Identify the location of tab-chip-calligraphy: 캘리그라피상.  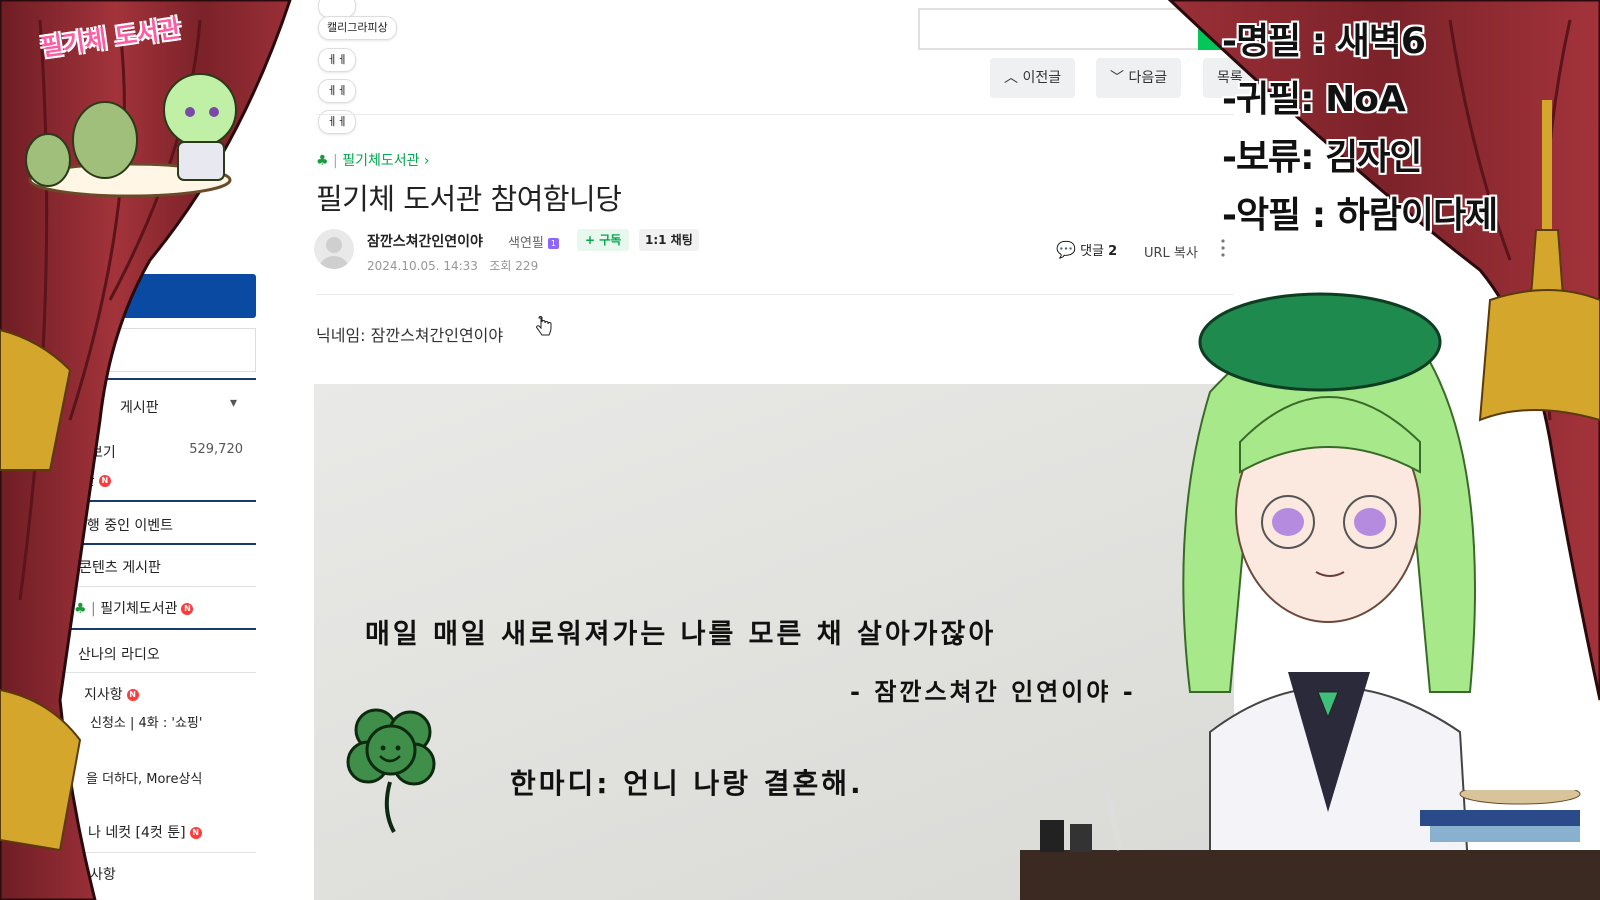
(357, 28).